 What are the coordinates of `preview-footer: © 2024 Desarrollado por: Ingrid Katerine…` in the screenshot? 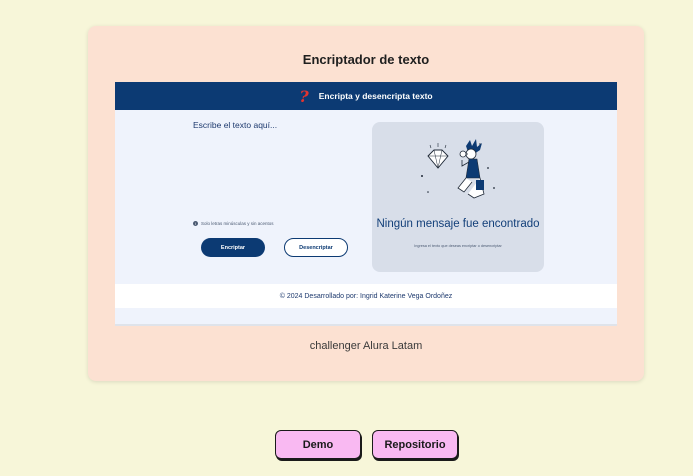 It's located at (366, 296).